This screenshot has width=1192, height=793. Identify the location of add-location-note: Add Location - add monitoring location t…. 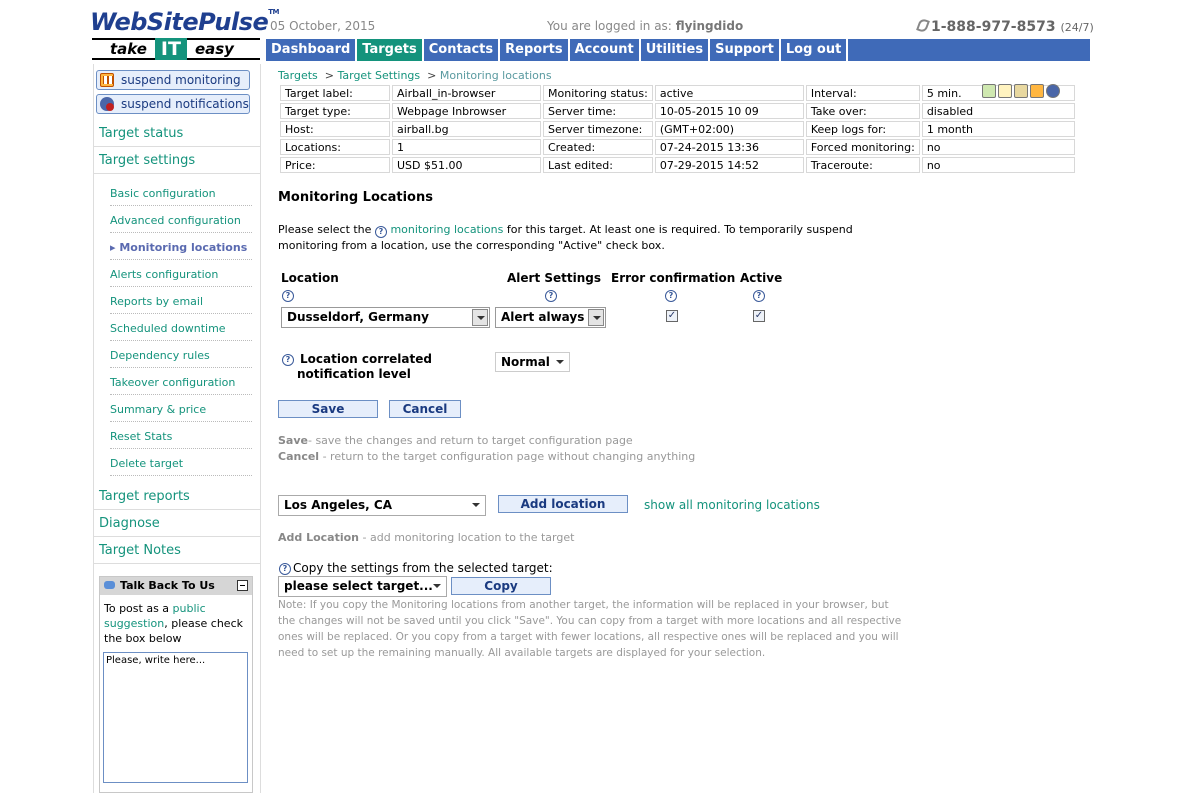
(426, 537).